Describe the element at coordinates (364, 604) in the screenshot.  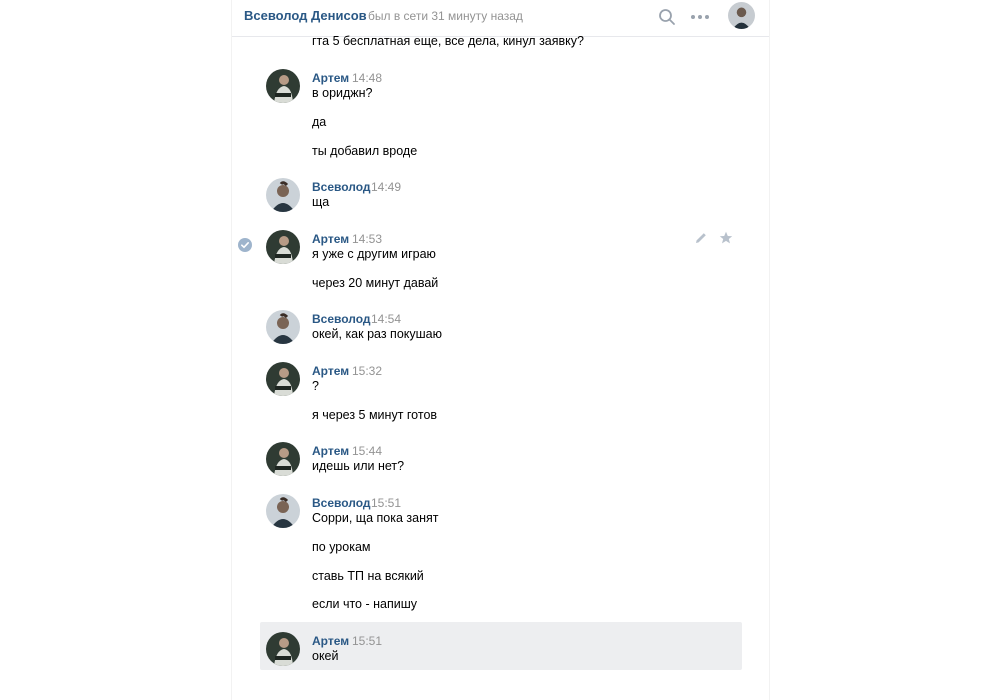
I see `message-text: если что - напишу` at that location.